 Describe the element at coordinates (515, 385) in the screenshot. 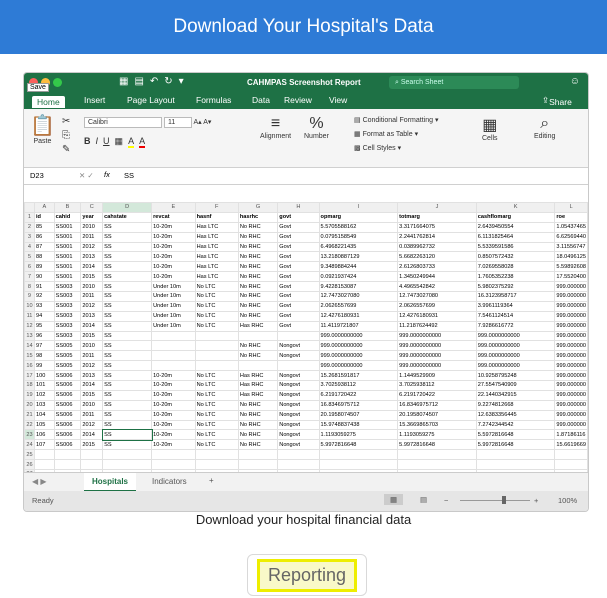

I see `table-cell: 27.5547540909` at that location.